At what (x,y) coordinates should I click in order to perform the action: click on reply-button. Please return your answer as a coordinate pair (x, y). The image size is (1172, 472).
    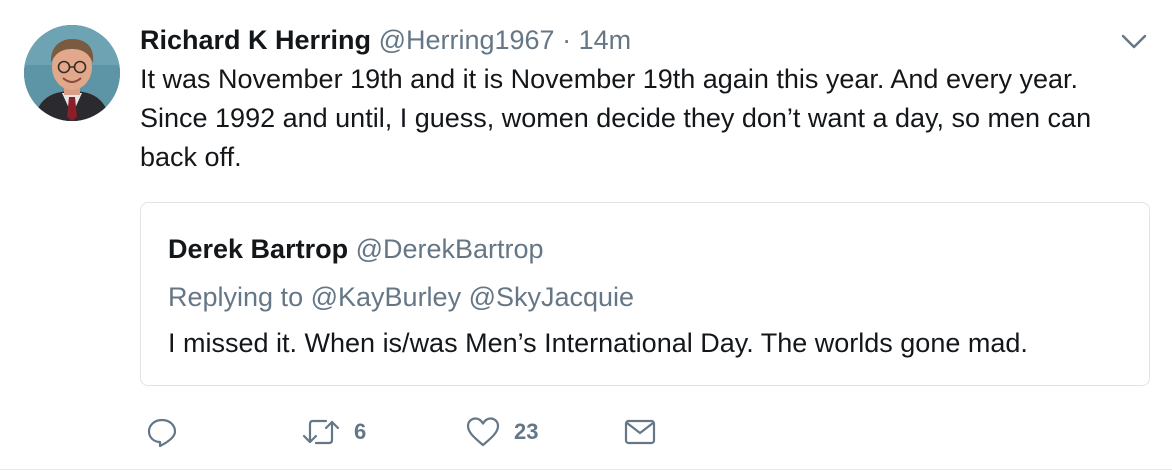
    Looking at the image, I should click on (162, 432).